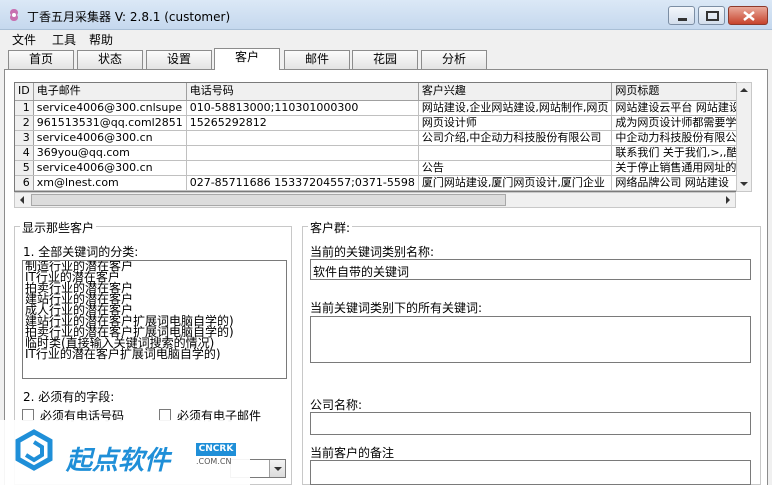 Image resolution: width=772 pixels, height=485 pixels. Describe the element at coordinates (24, 123) in the screenshot. I see `row-id: 2` at that location.